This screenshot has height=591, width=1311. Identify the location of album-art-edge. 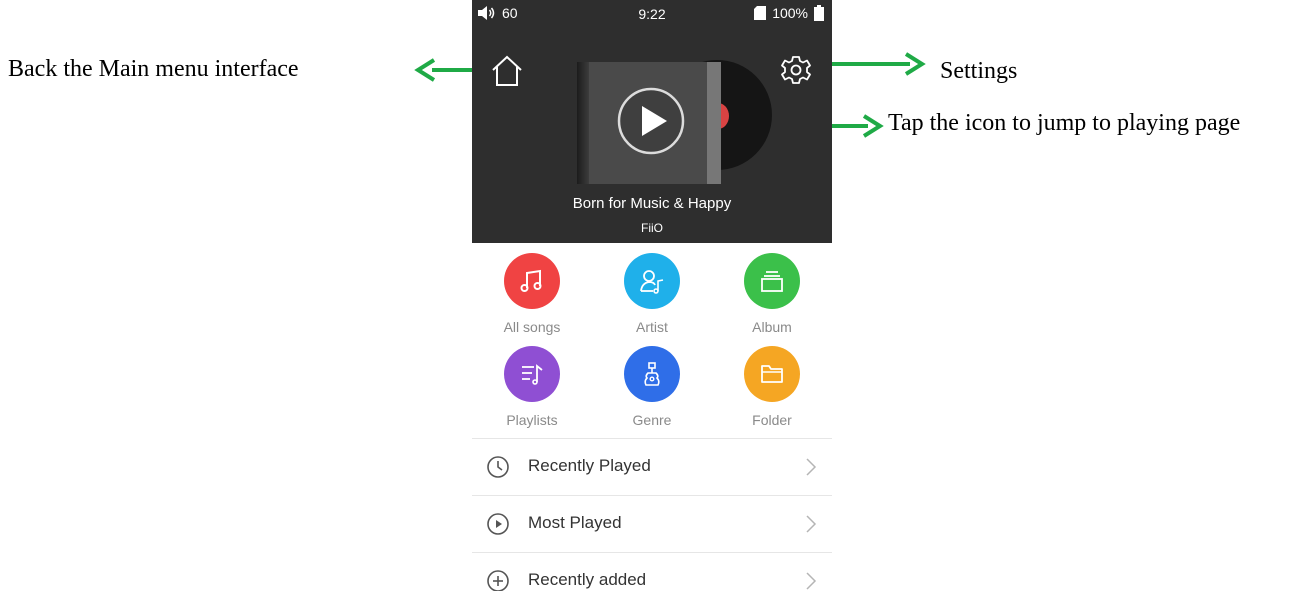
(583, 123).